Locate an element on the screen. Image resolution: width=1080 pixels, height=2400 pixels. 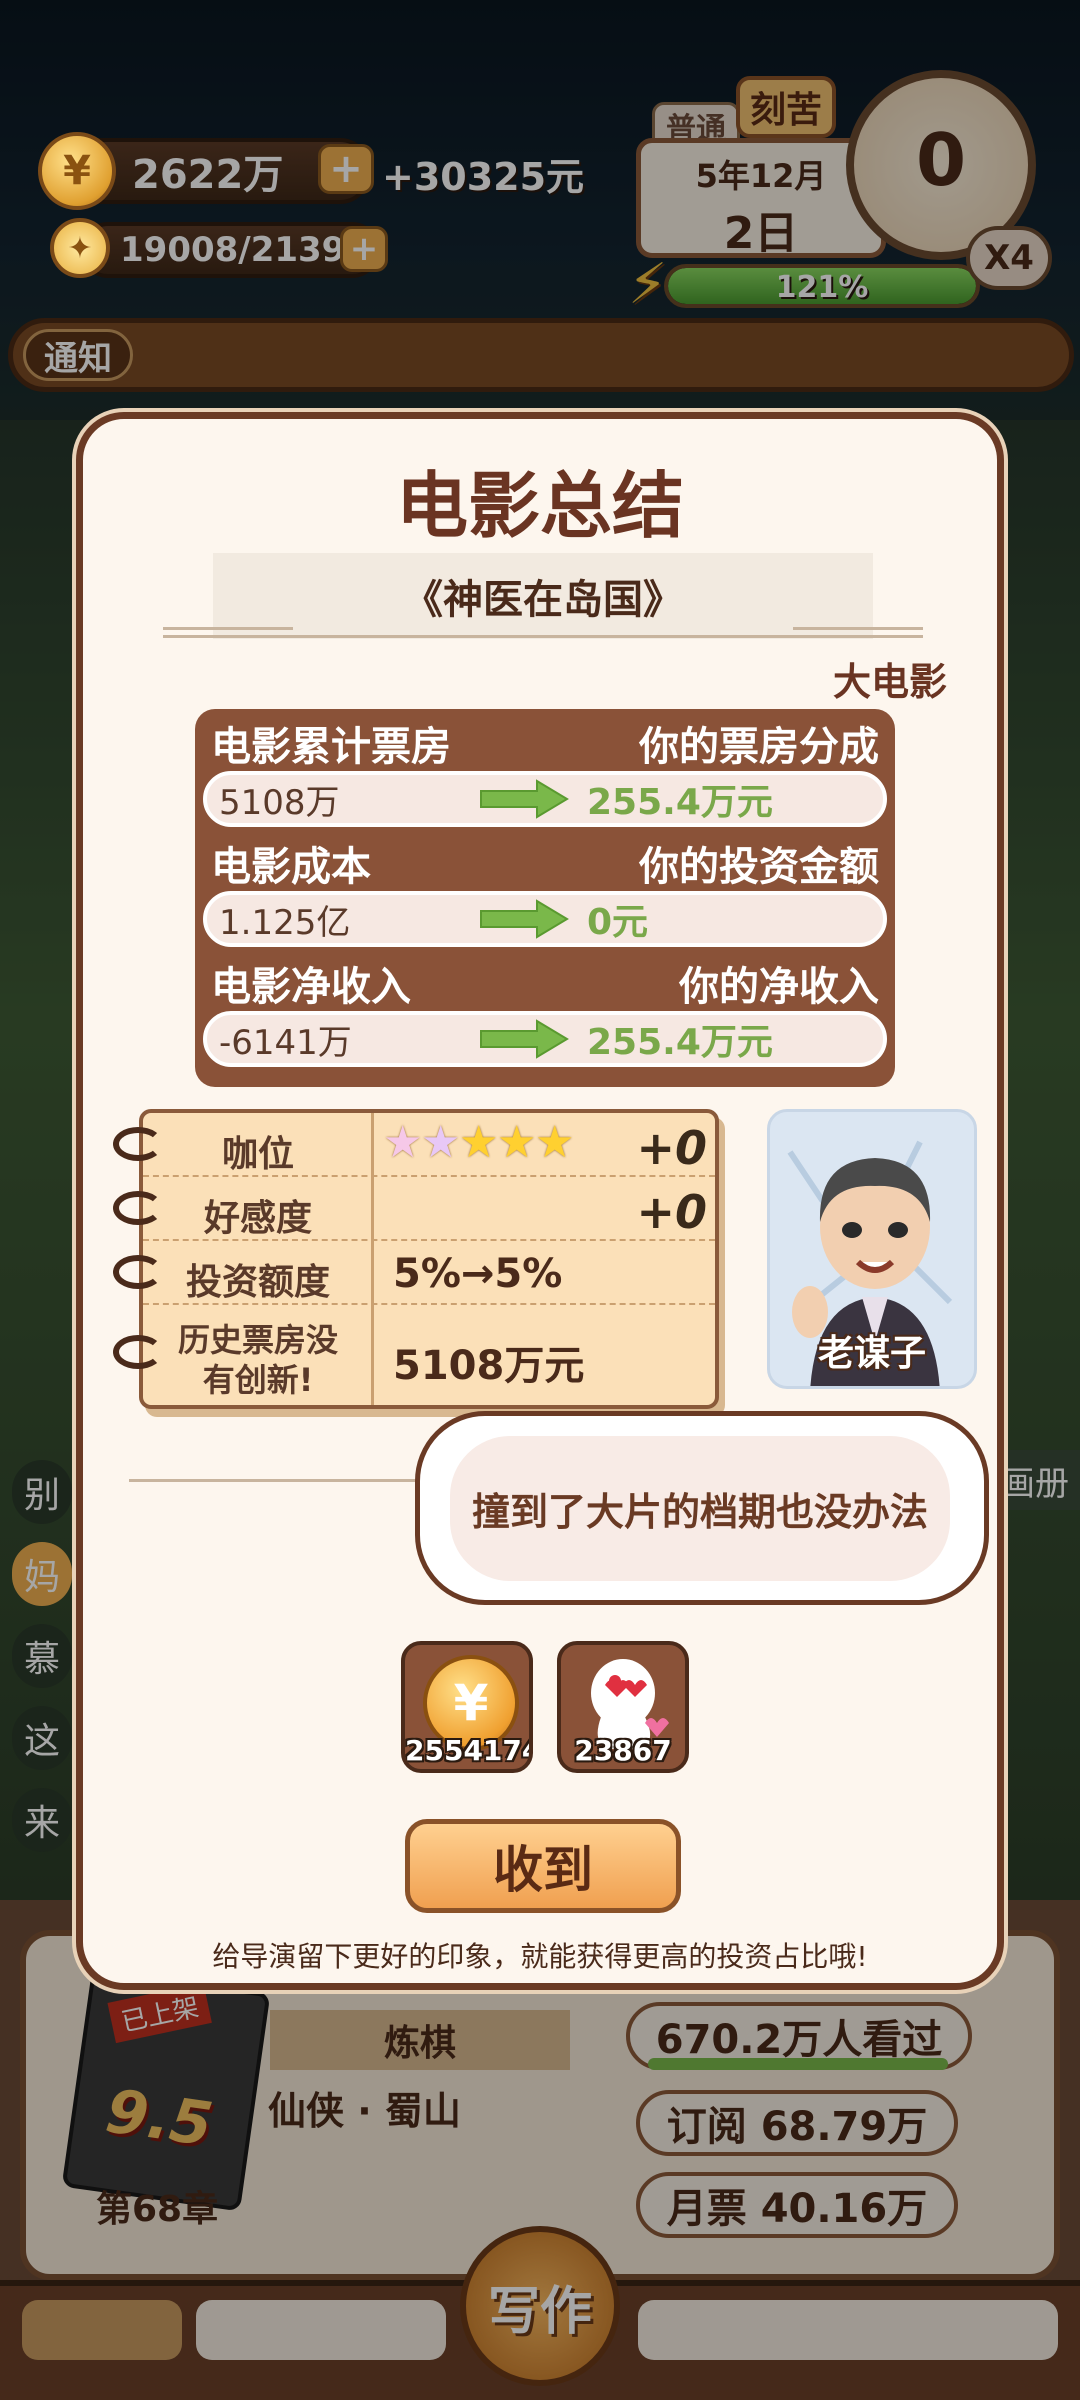
stat-left-value: 1.125亿 is located at coordinates (285, 922).